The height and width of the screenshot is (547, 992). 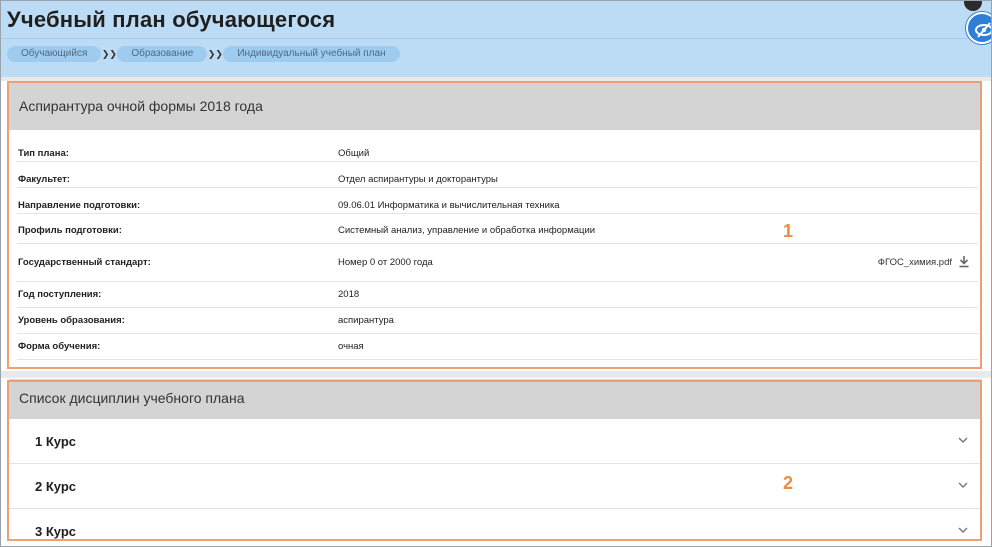 I want to click on download-icon, so click(x=964, y=261).